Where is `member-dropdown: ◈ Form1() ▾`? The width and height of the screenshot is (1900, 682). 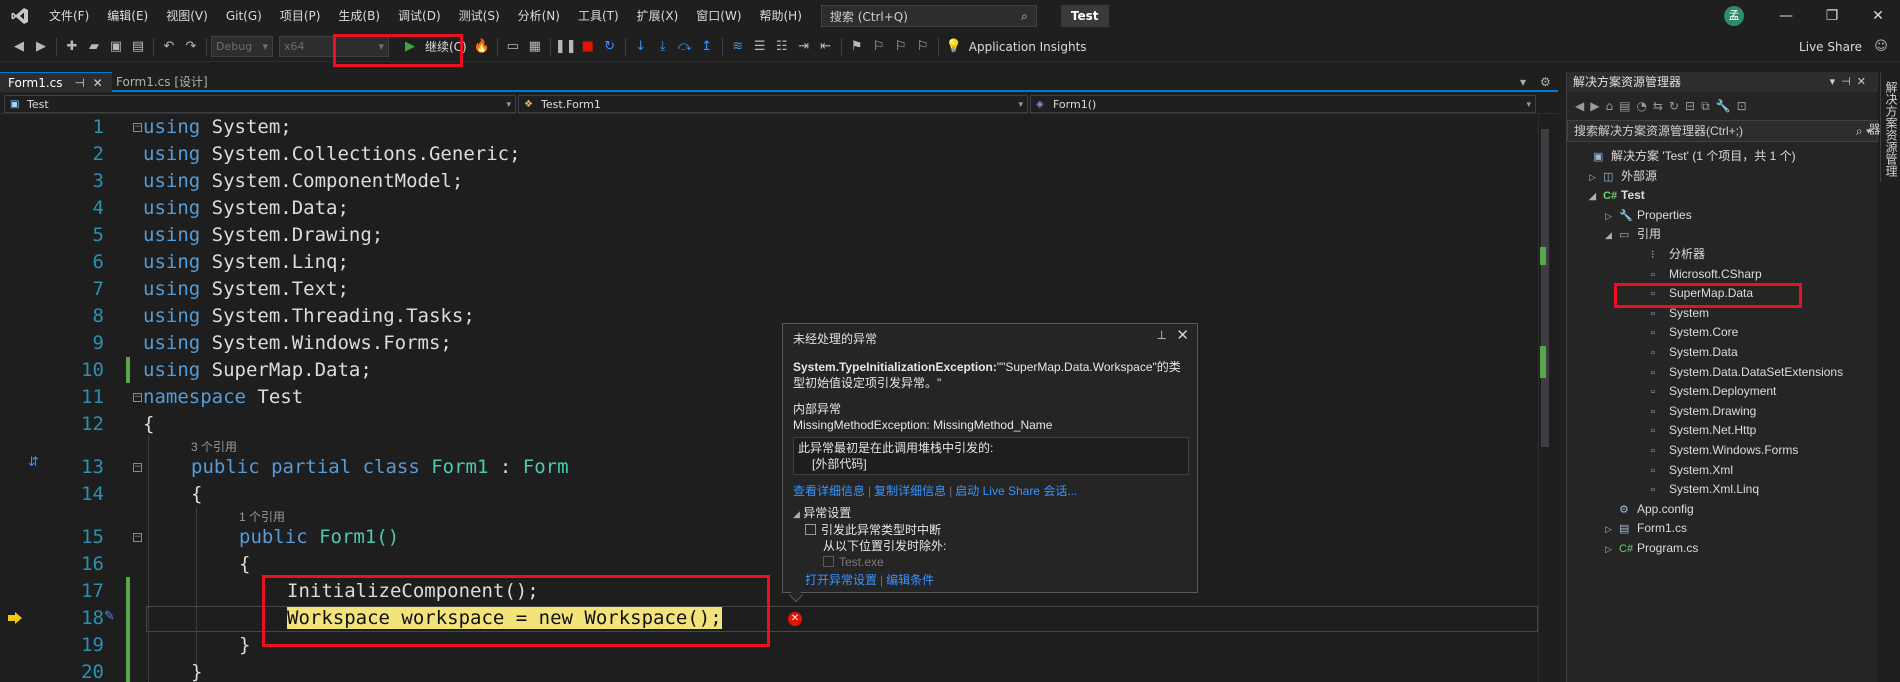 member-dropdown: ◈ Form1() ▾ is located at coordinates (1283, 104).